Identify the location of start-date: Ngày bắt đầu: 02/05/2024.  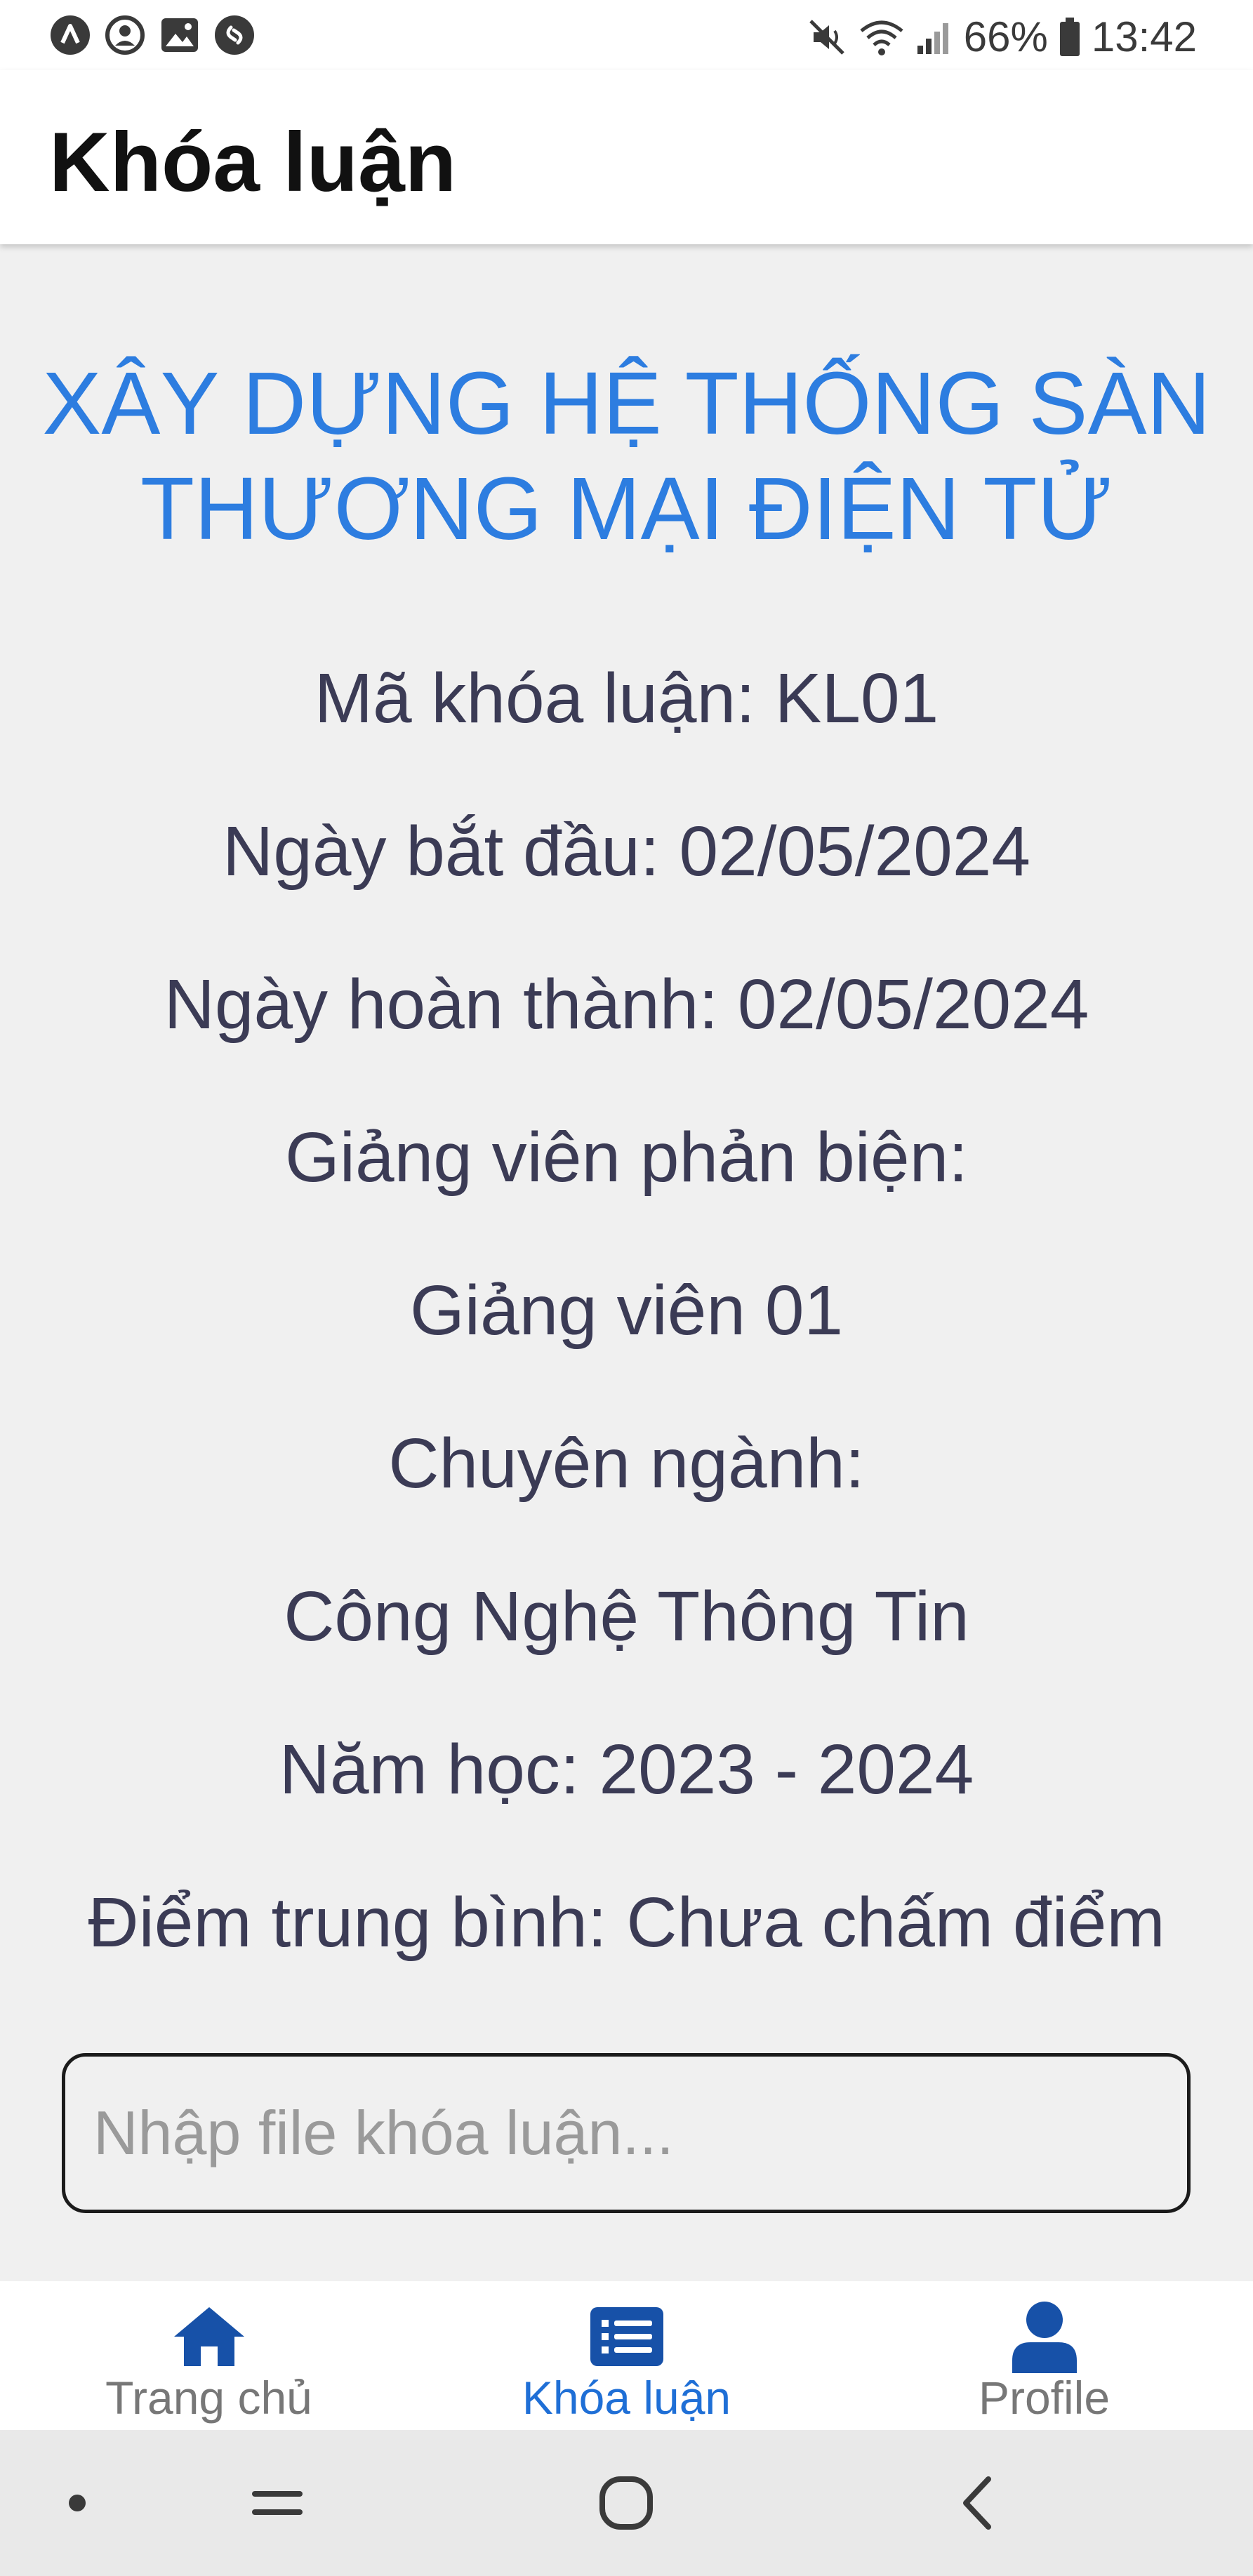
(626, 851).